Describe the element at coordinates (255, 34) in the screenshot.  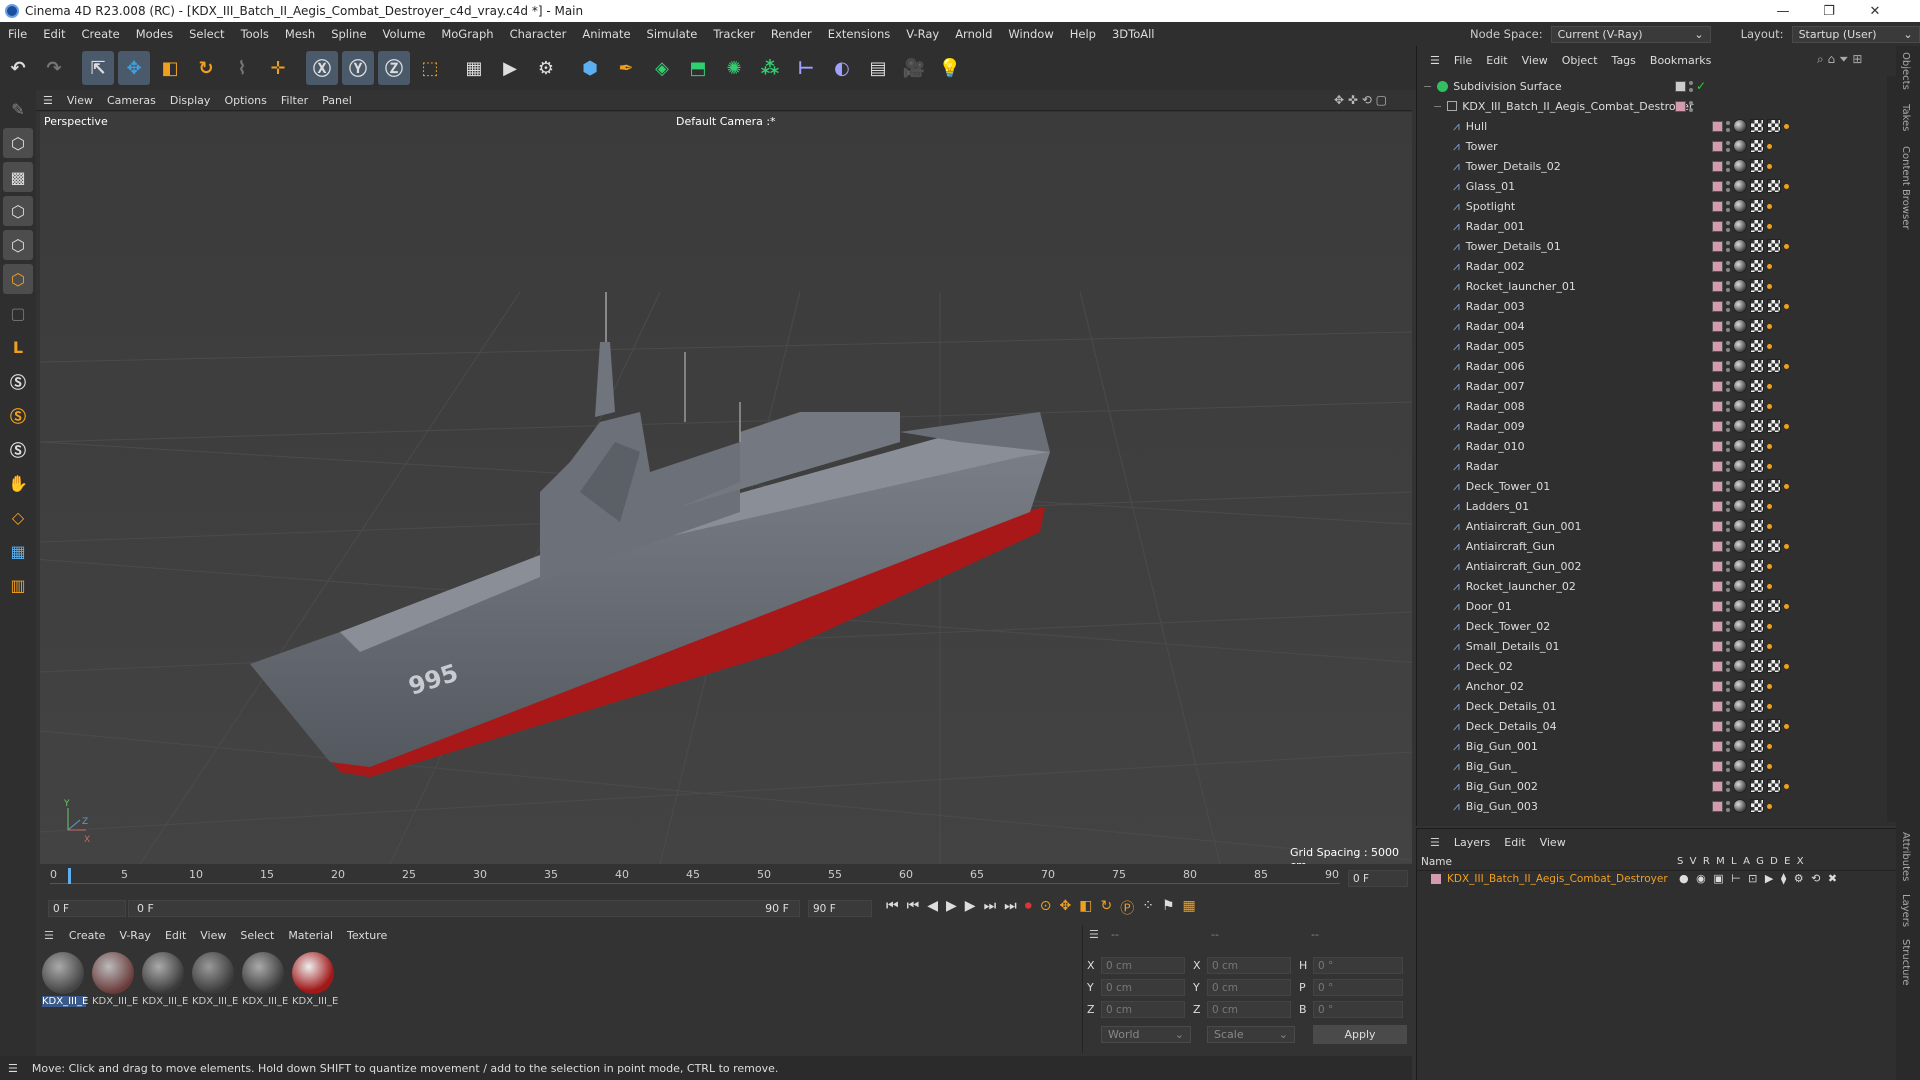
I see `menu-tools: Tools` at that location.